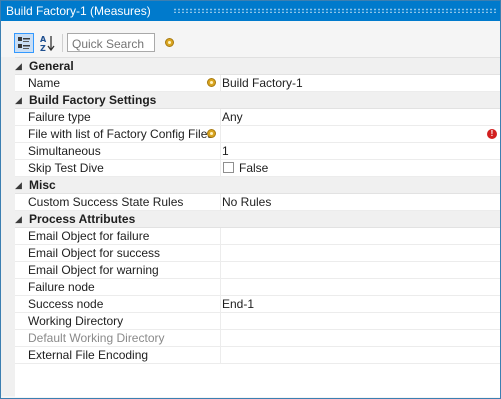 The width and height of the screenshot is (501, 399). What do you see at coordinates (66, 168) in the screenshot?
I see `property-name: Skip Test Dive` at bounding box center [66, 168].